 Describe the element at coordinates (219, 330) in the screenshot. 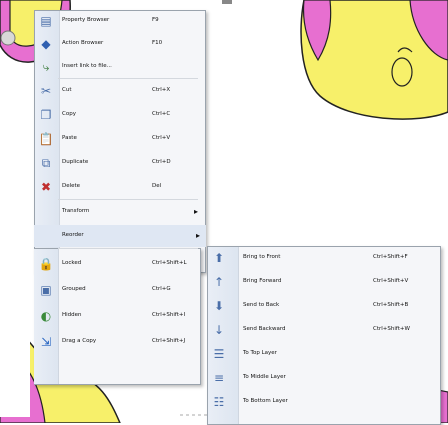

I see `send-backward-icon: ↓` at that location.